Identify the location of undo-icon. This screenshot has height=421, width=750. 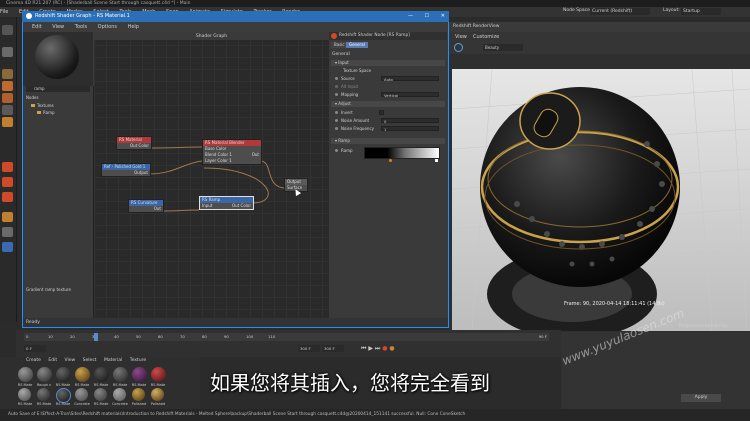
(7, 30).